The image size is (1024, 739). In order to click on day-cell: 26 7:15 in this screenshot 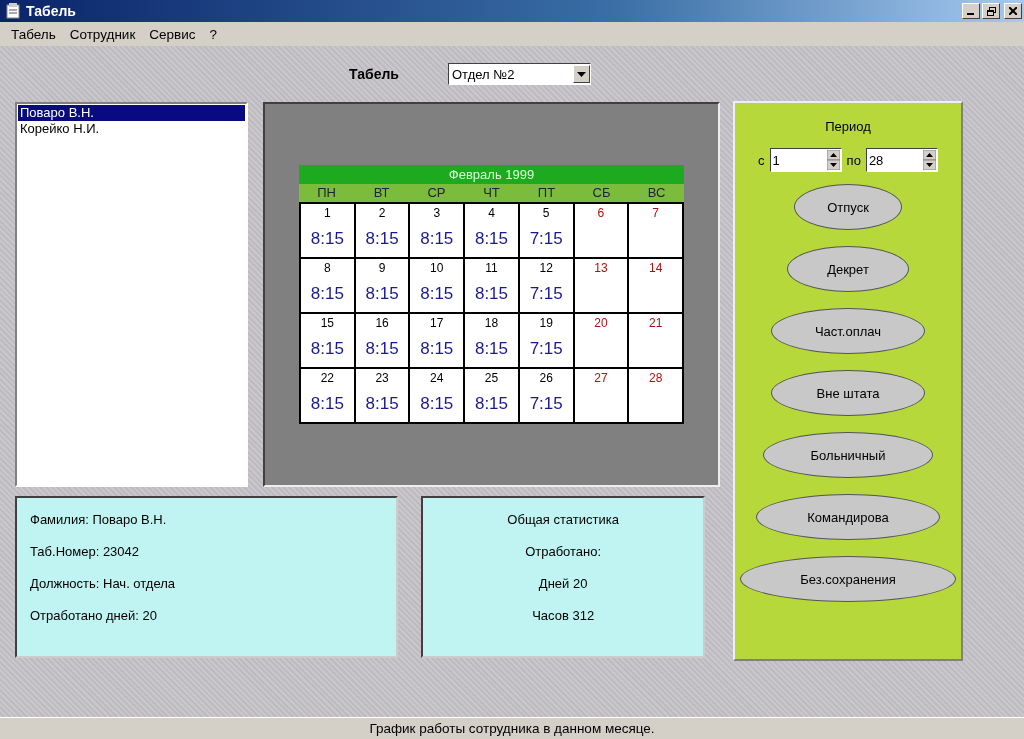, I will do `click(546, 395)`.